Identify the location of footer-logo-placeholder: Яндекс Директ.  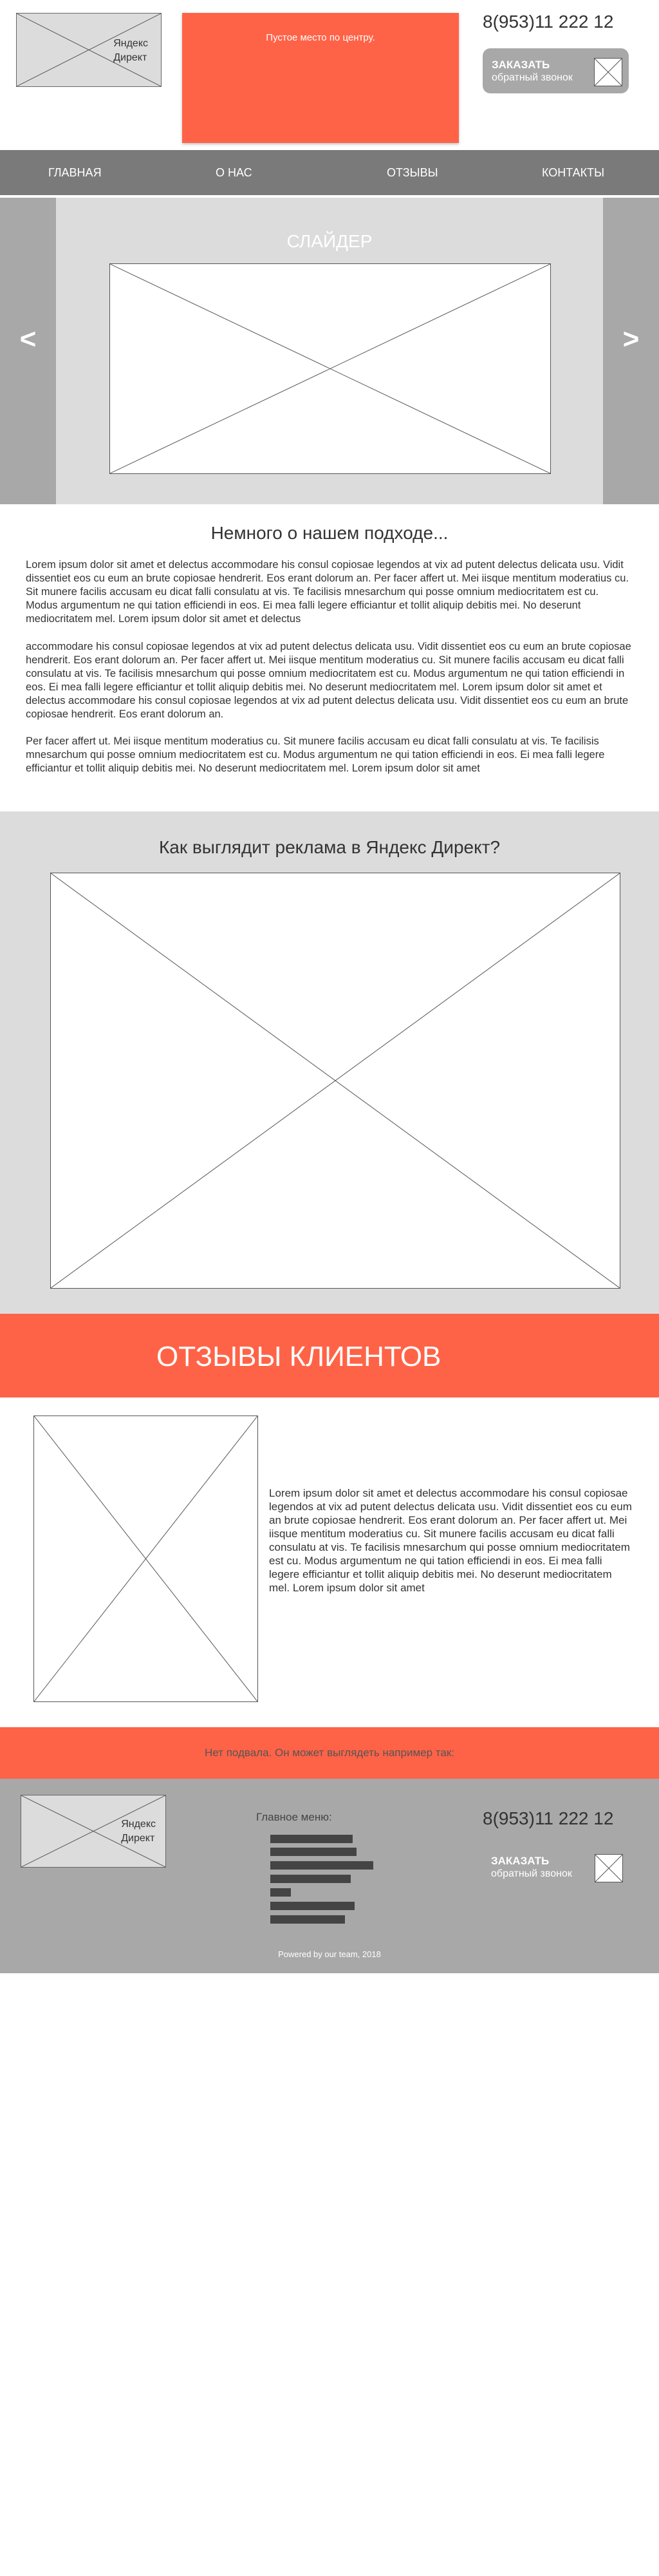
(93, 1832).